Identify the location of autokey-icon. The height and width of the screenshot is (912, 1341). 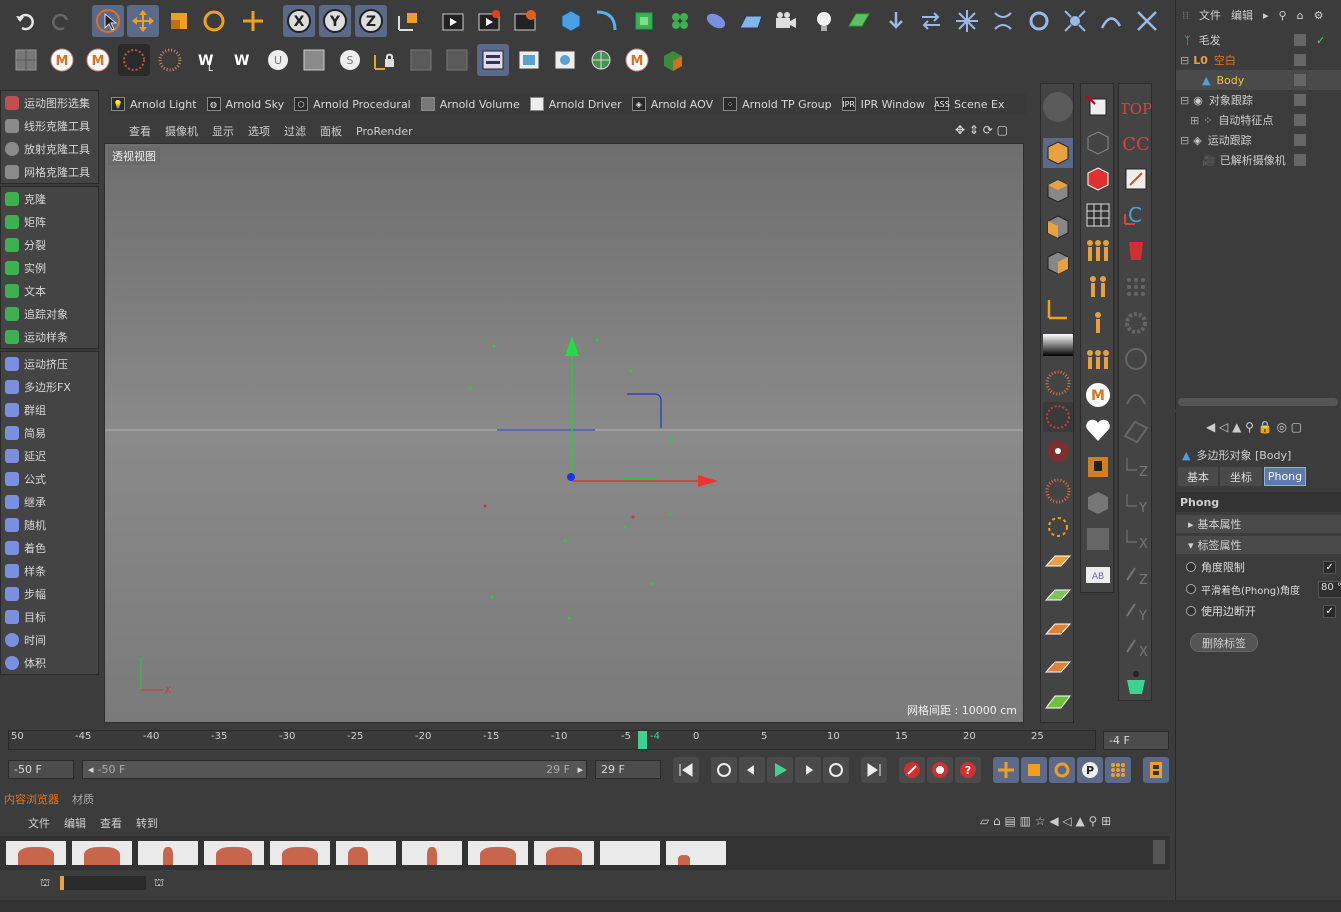
(940, 770).